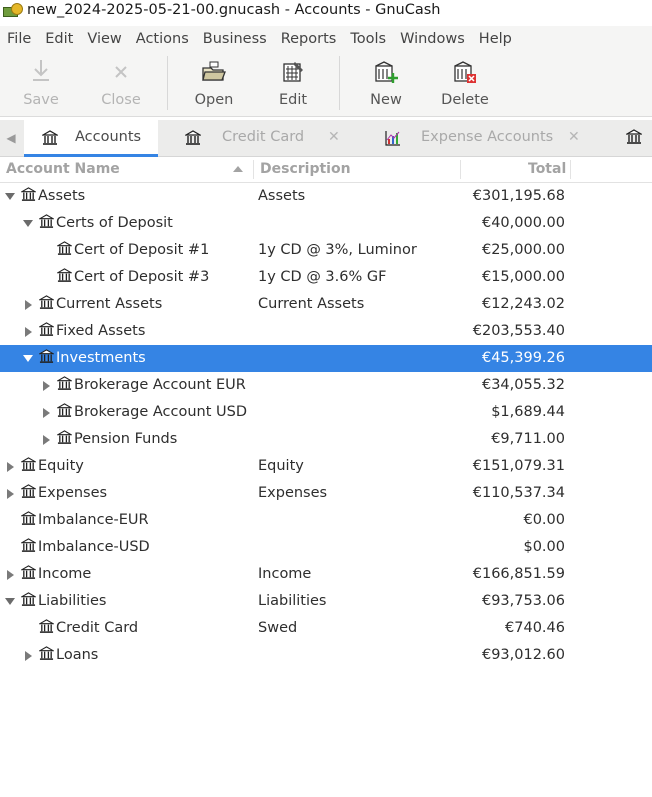 Image resolution: width=652 pixels, height=797 pixels. What do you see at coordinates (121, 68) in the screenshot?
I see `close-icon` at bounding box center [121, 68].